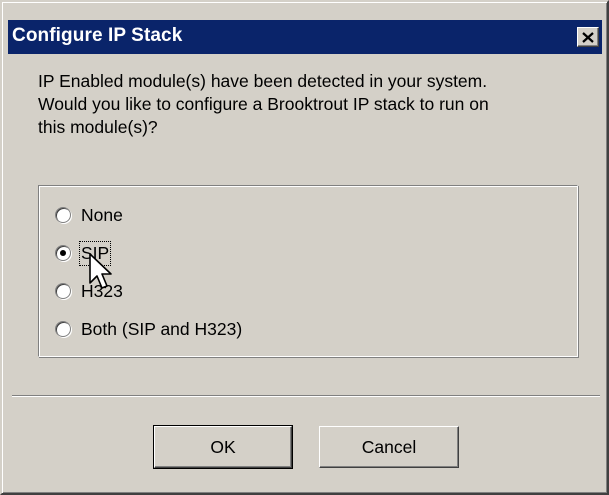 The width and height of the screenshot is (609, 495). Describe the element at coordinates (63, 215) in the screenshot. I see `radio-none` at that location.